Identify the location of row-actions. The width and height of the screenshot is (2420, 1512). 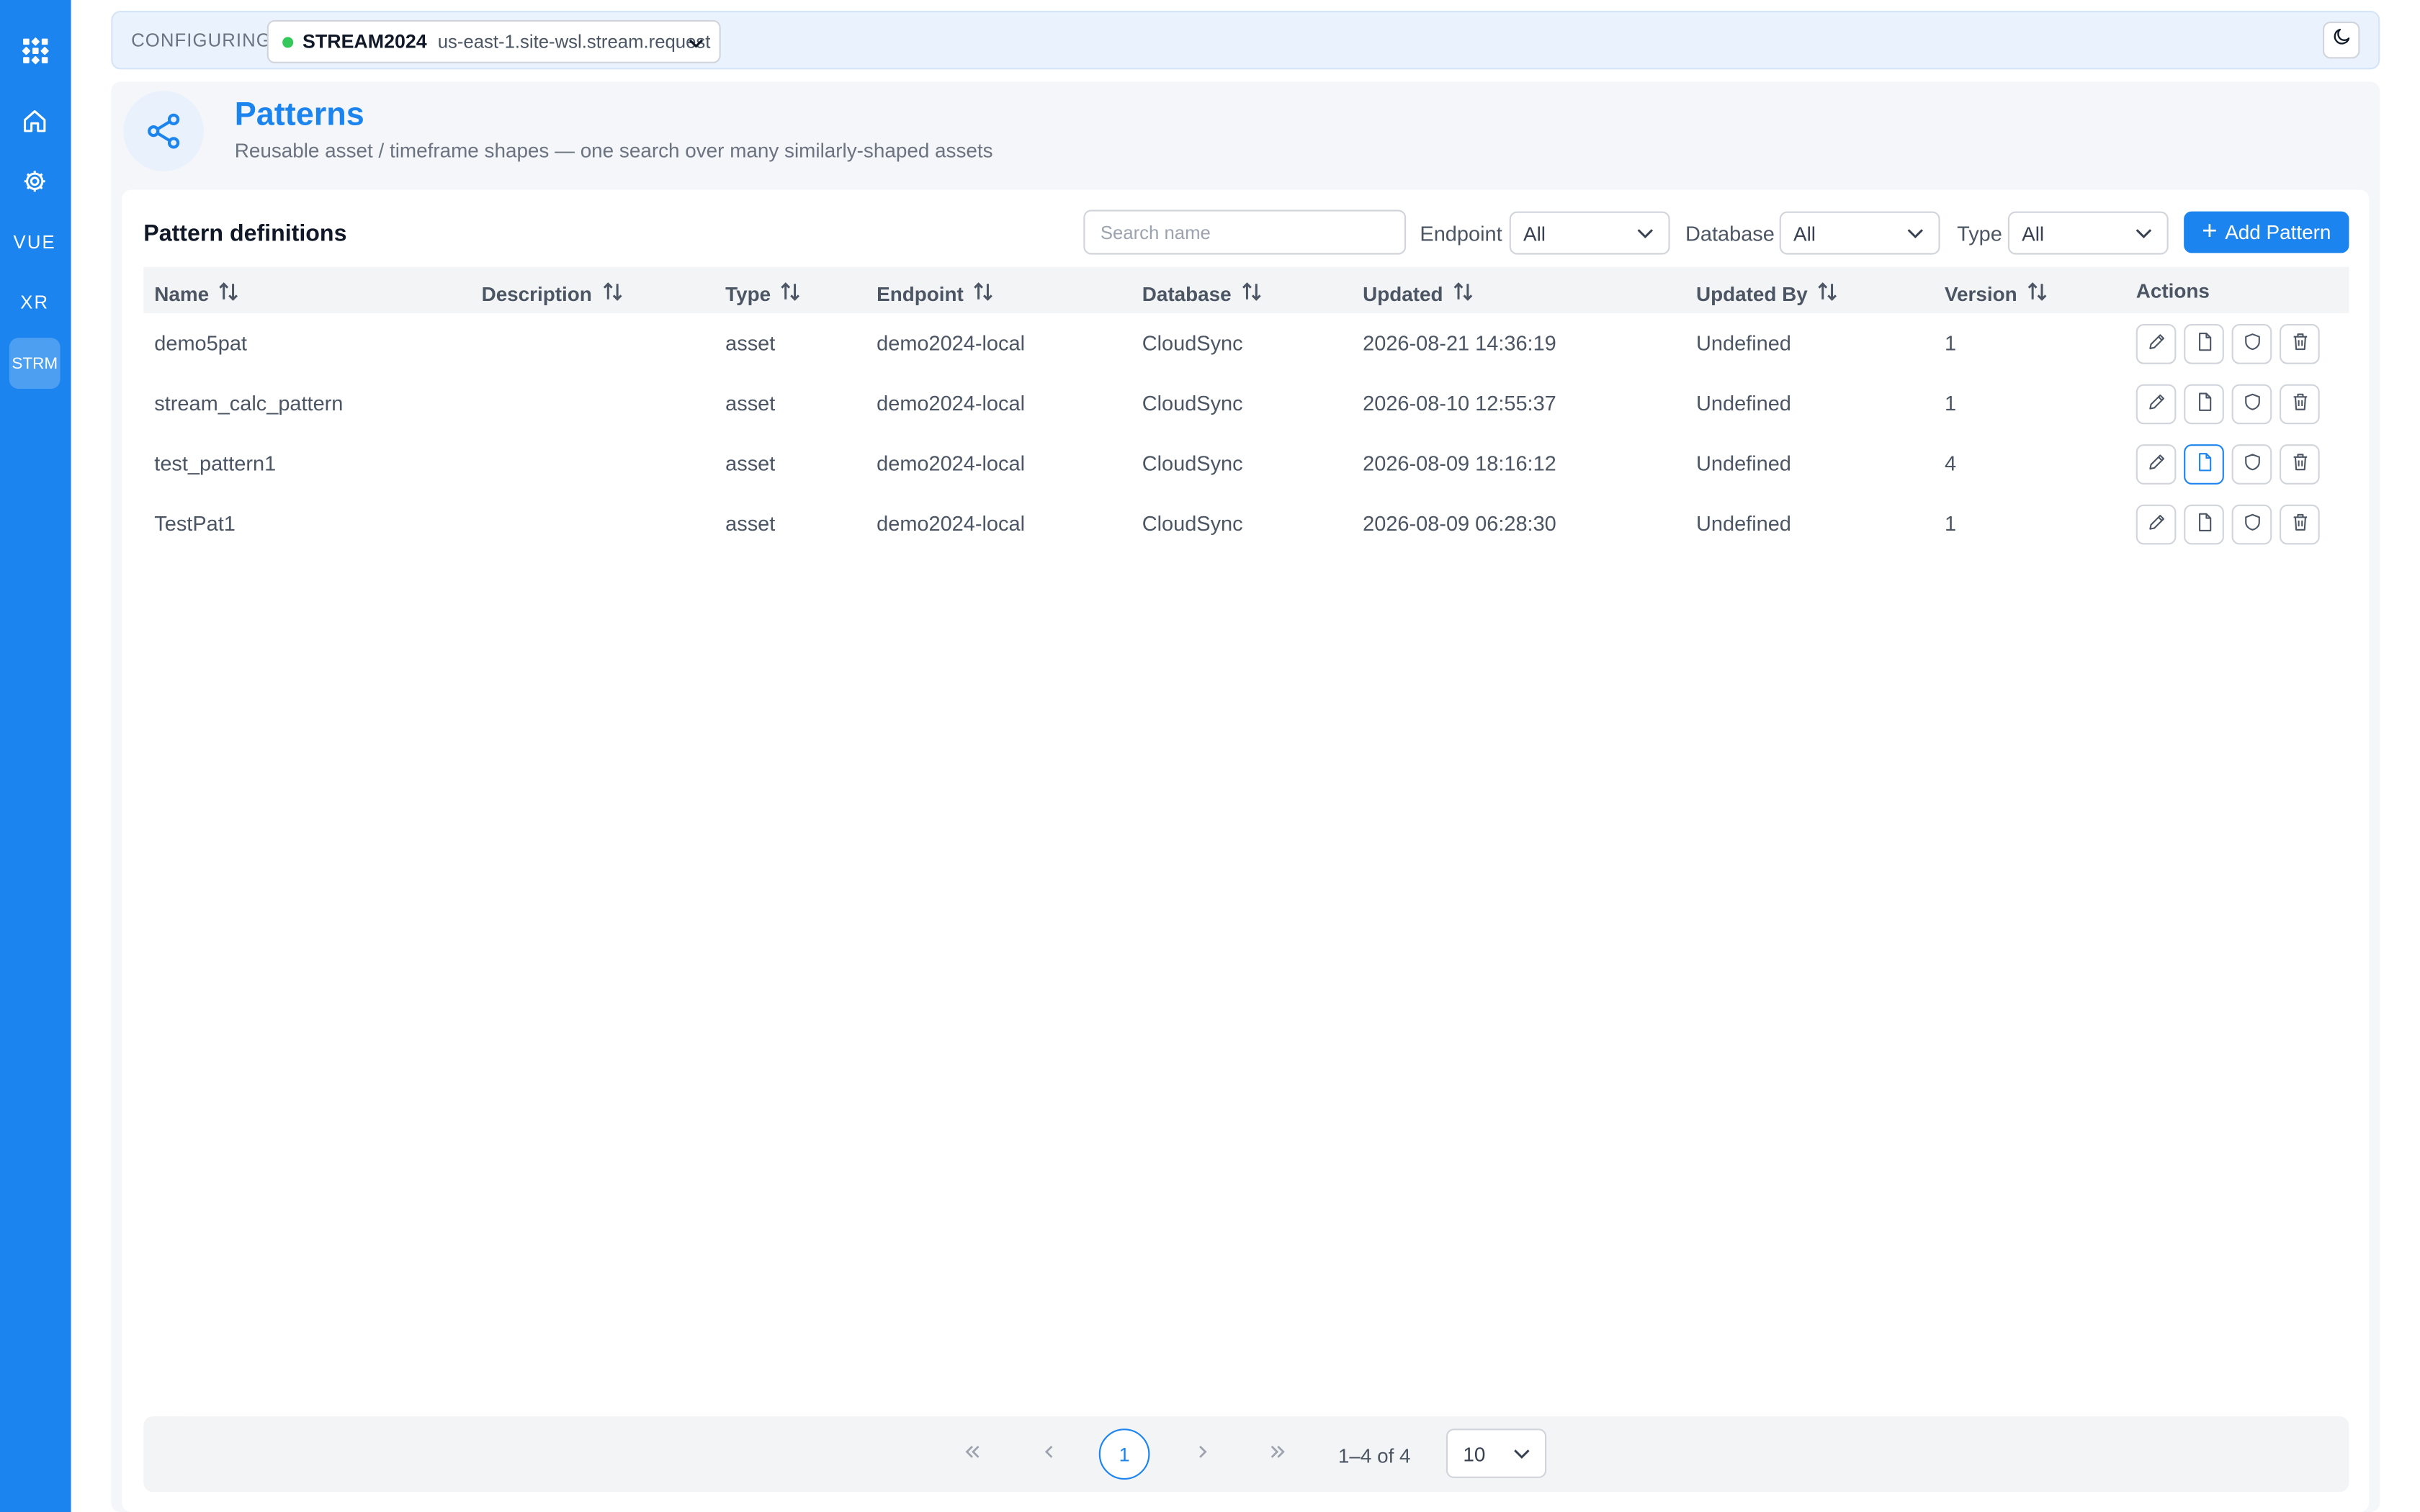
(2228, 464).